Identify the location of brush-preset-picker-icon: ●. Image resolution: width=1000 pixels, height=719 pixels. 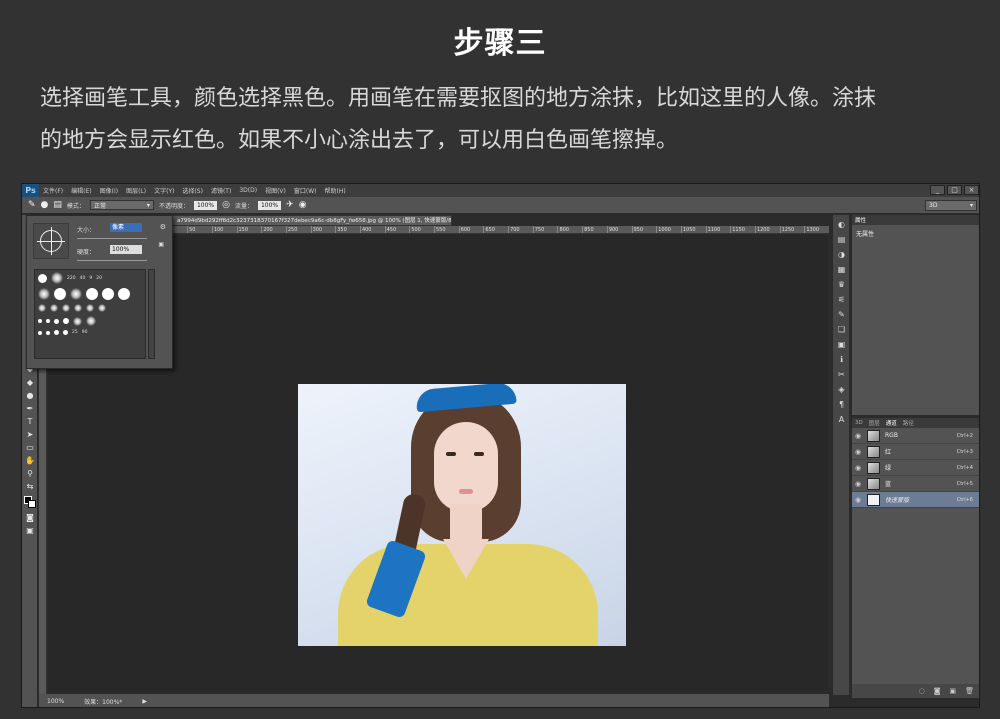
(45, 205).